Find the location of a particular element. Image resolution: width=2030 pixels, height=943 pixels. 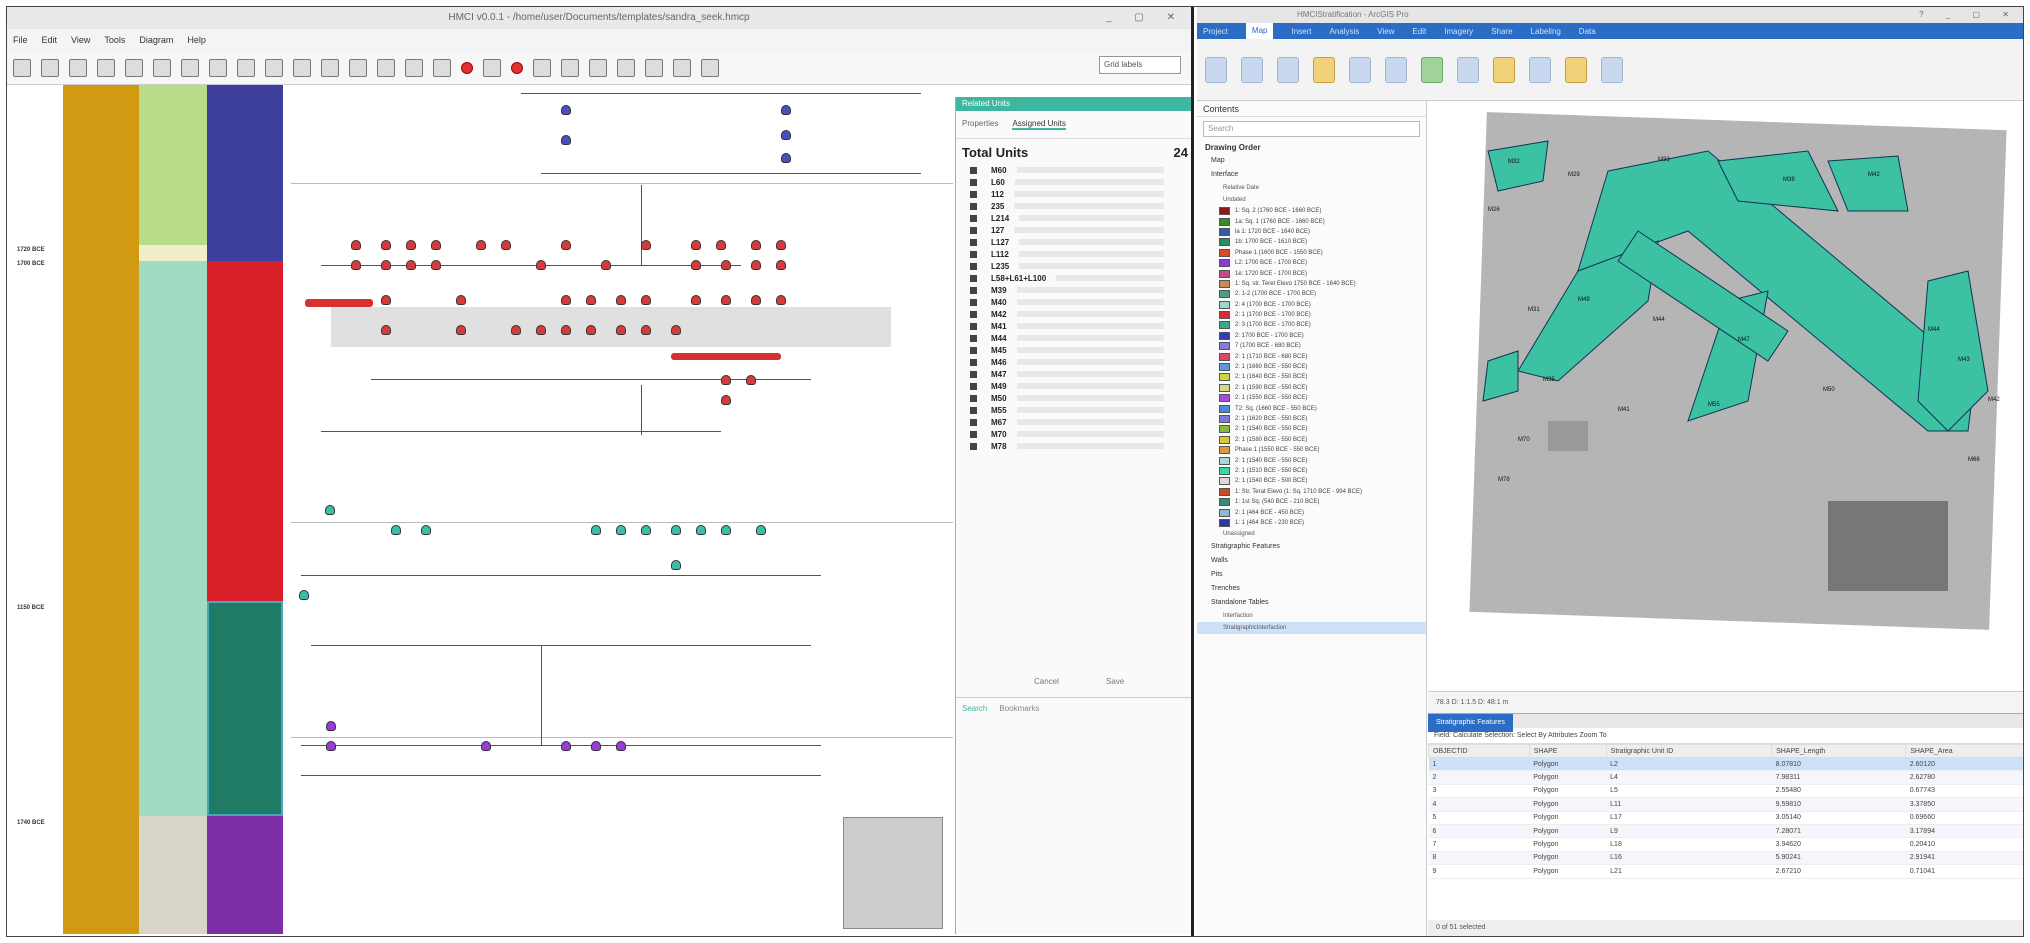

save-button: Save is located at coordinates (1115, 681).